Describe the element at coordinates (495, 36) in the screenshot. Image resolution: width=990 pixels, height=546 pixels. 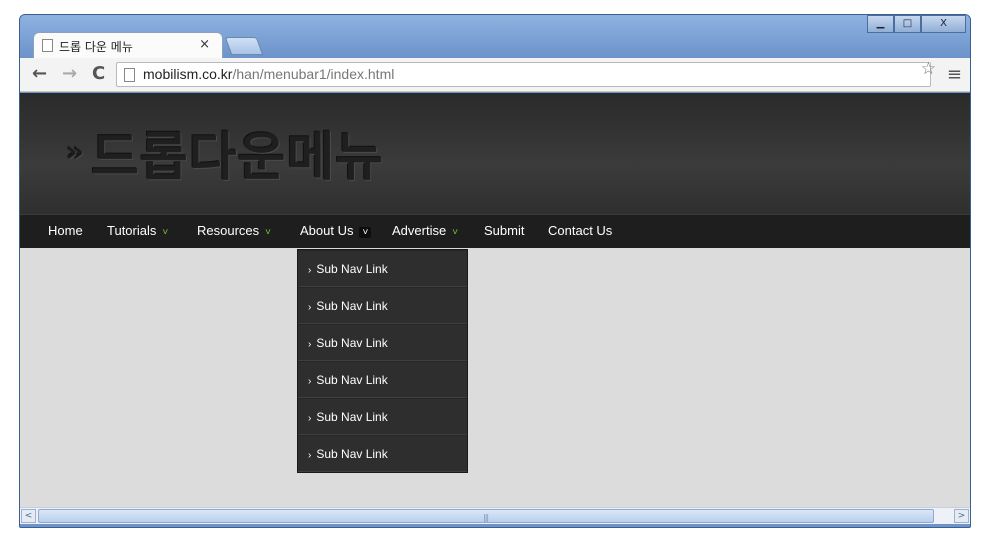
I see `title-bar: 드롭 다운 메뉴 × ▁ □ X` at that location.